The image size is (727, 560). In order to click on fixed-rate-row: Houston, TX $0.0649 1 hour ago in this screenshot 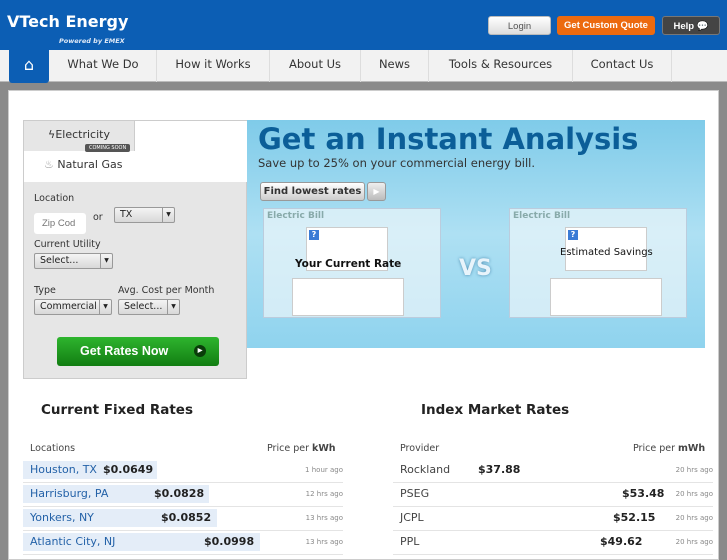, I will do `click(183, 471)`.